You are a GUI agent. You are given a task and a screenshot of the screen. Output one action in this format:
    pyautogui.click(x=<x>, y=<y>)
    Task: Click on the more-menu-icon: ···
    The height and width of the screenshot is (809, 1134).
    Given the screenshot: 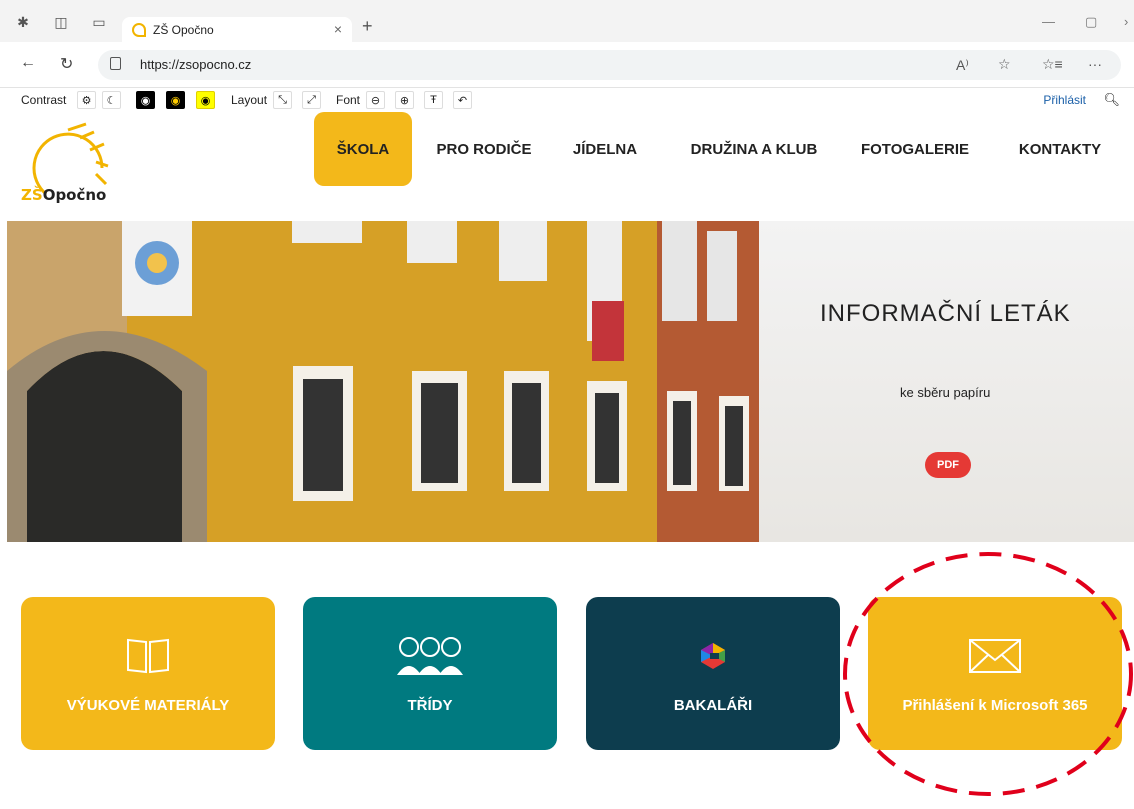 What is the action you would take?
    pyautogui.click(x=1095, y=64)
    